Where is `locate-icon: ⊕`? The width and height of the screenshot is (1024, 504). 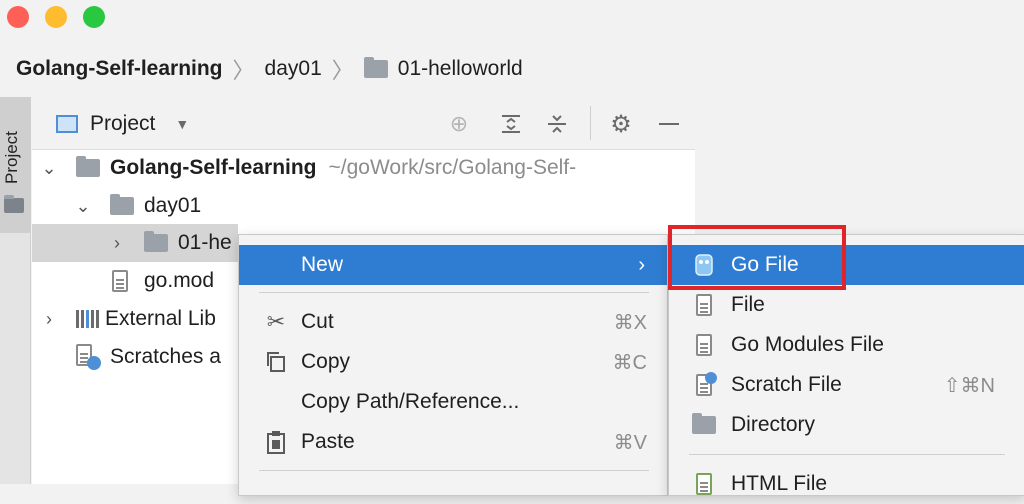
locate-icon: ⊕ is located at coordinates (459, 124).